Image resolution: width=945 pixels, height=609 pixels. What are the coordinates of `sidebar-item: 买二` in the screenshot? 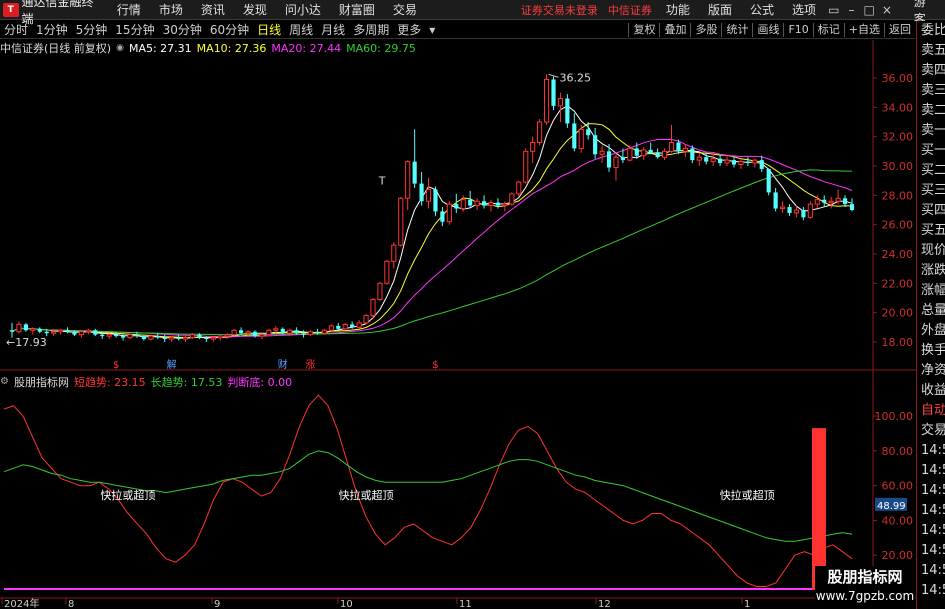 It's located at (931, 171).